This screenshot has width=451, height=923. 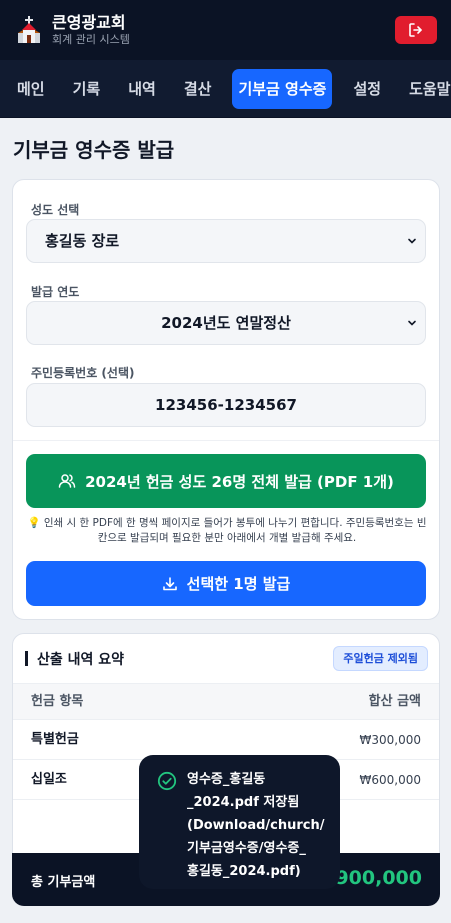 I want to click on bulk-issue-button: 2024년 헌금 성도 26명 전체 발급 (PDF 1개), so click(x=226, y=481).